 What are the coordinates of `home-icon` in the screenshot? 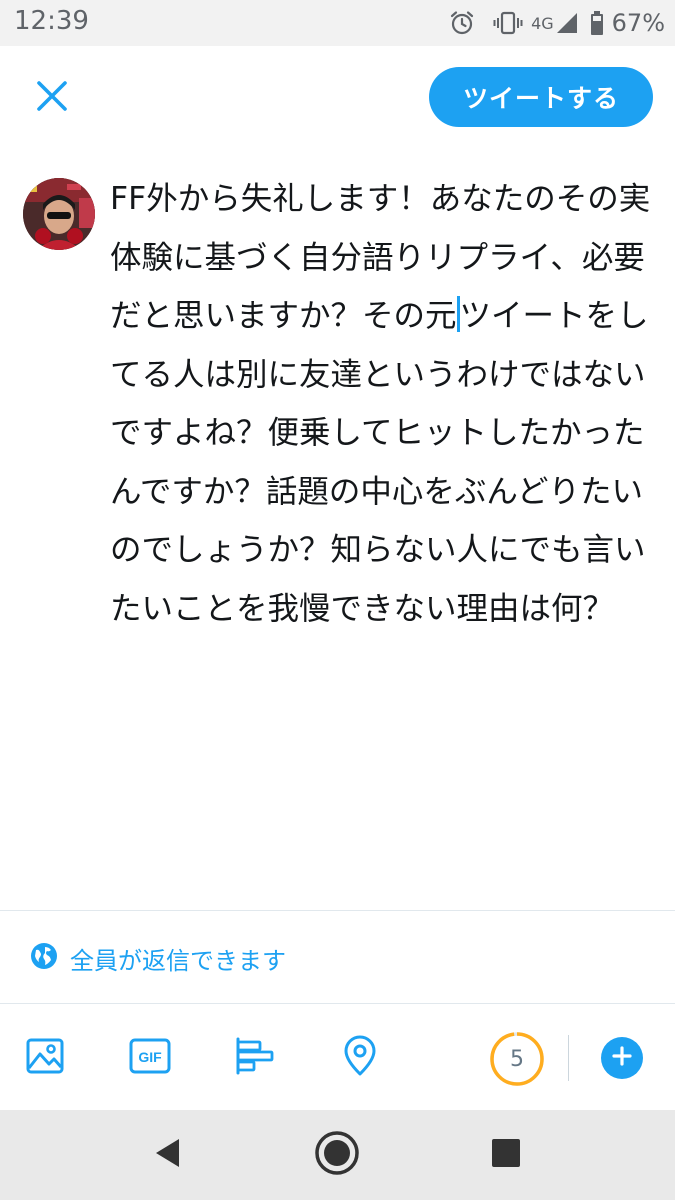 It's located at (337, 1155).